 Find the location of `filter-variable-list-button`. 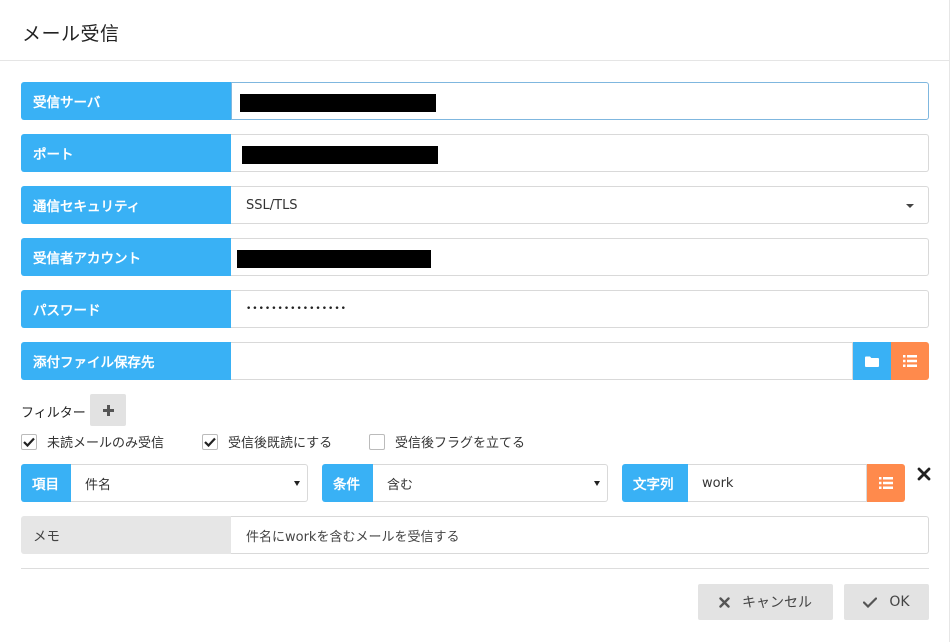

filter-variable-list-button is located at coordinates (886, 483).